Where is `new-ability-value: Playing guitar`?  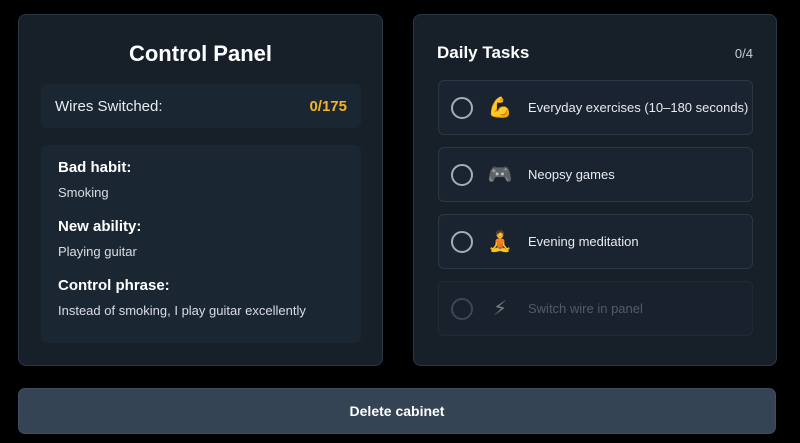
new-ability-value: Playing guitar is located at coordinates (97, 251).